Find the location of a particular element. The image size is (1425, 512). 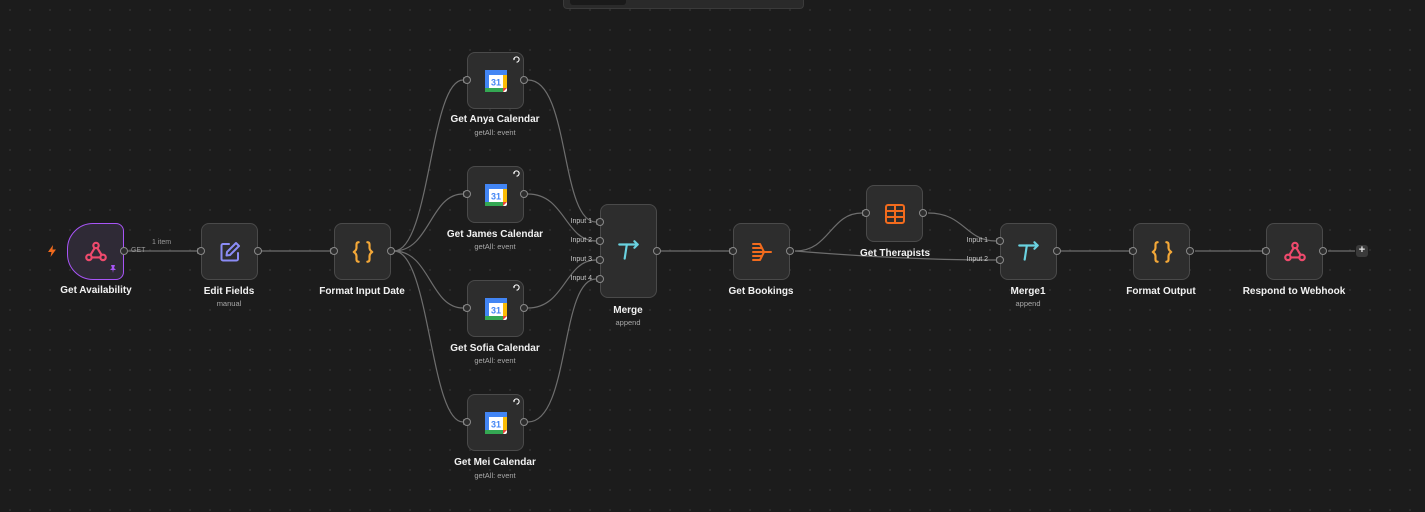

edge-items-label: 1 item is located at coordinates (162, 242).